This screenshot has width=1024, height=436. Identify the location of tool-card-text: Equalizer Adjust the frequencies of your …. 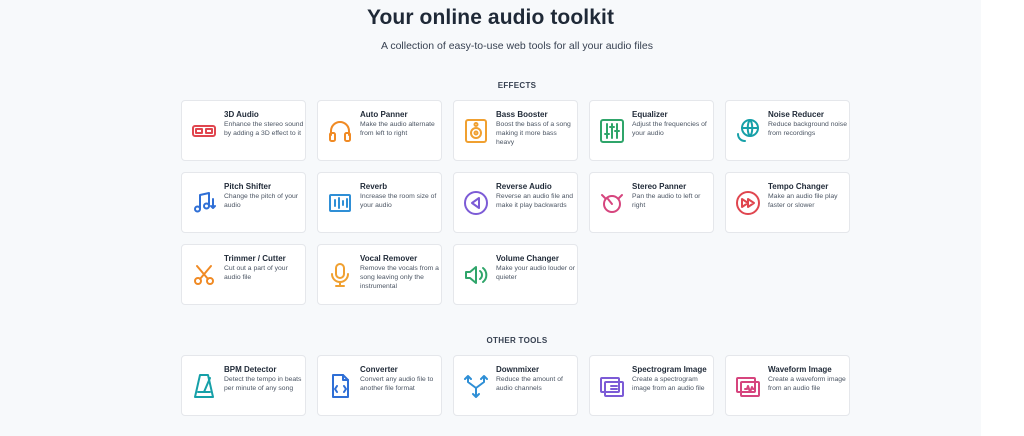
(672, 124).